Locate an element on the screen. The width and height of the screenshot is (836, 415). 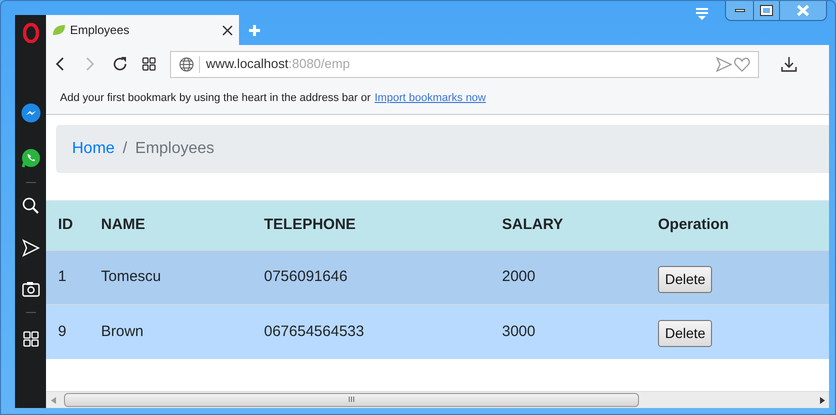
bookmarks-hint: Add your first bookmark by using the heart in the address bar or is located at coordinates (215, 98).